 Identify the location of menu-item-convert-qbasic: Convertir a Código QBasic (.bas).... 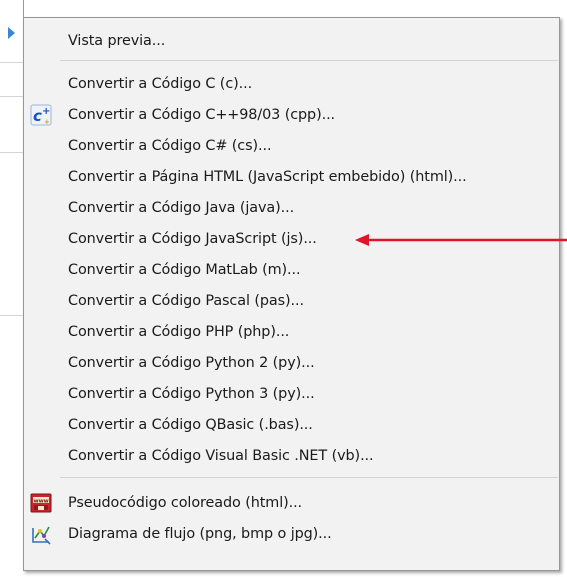
(291, 424).